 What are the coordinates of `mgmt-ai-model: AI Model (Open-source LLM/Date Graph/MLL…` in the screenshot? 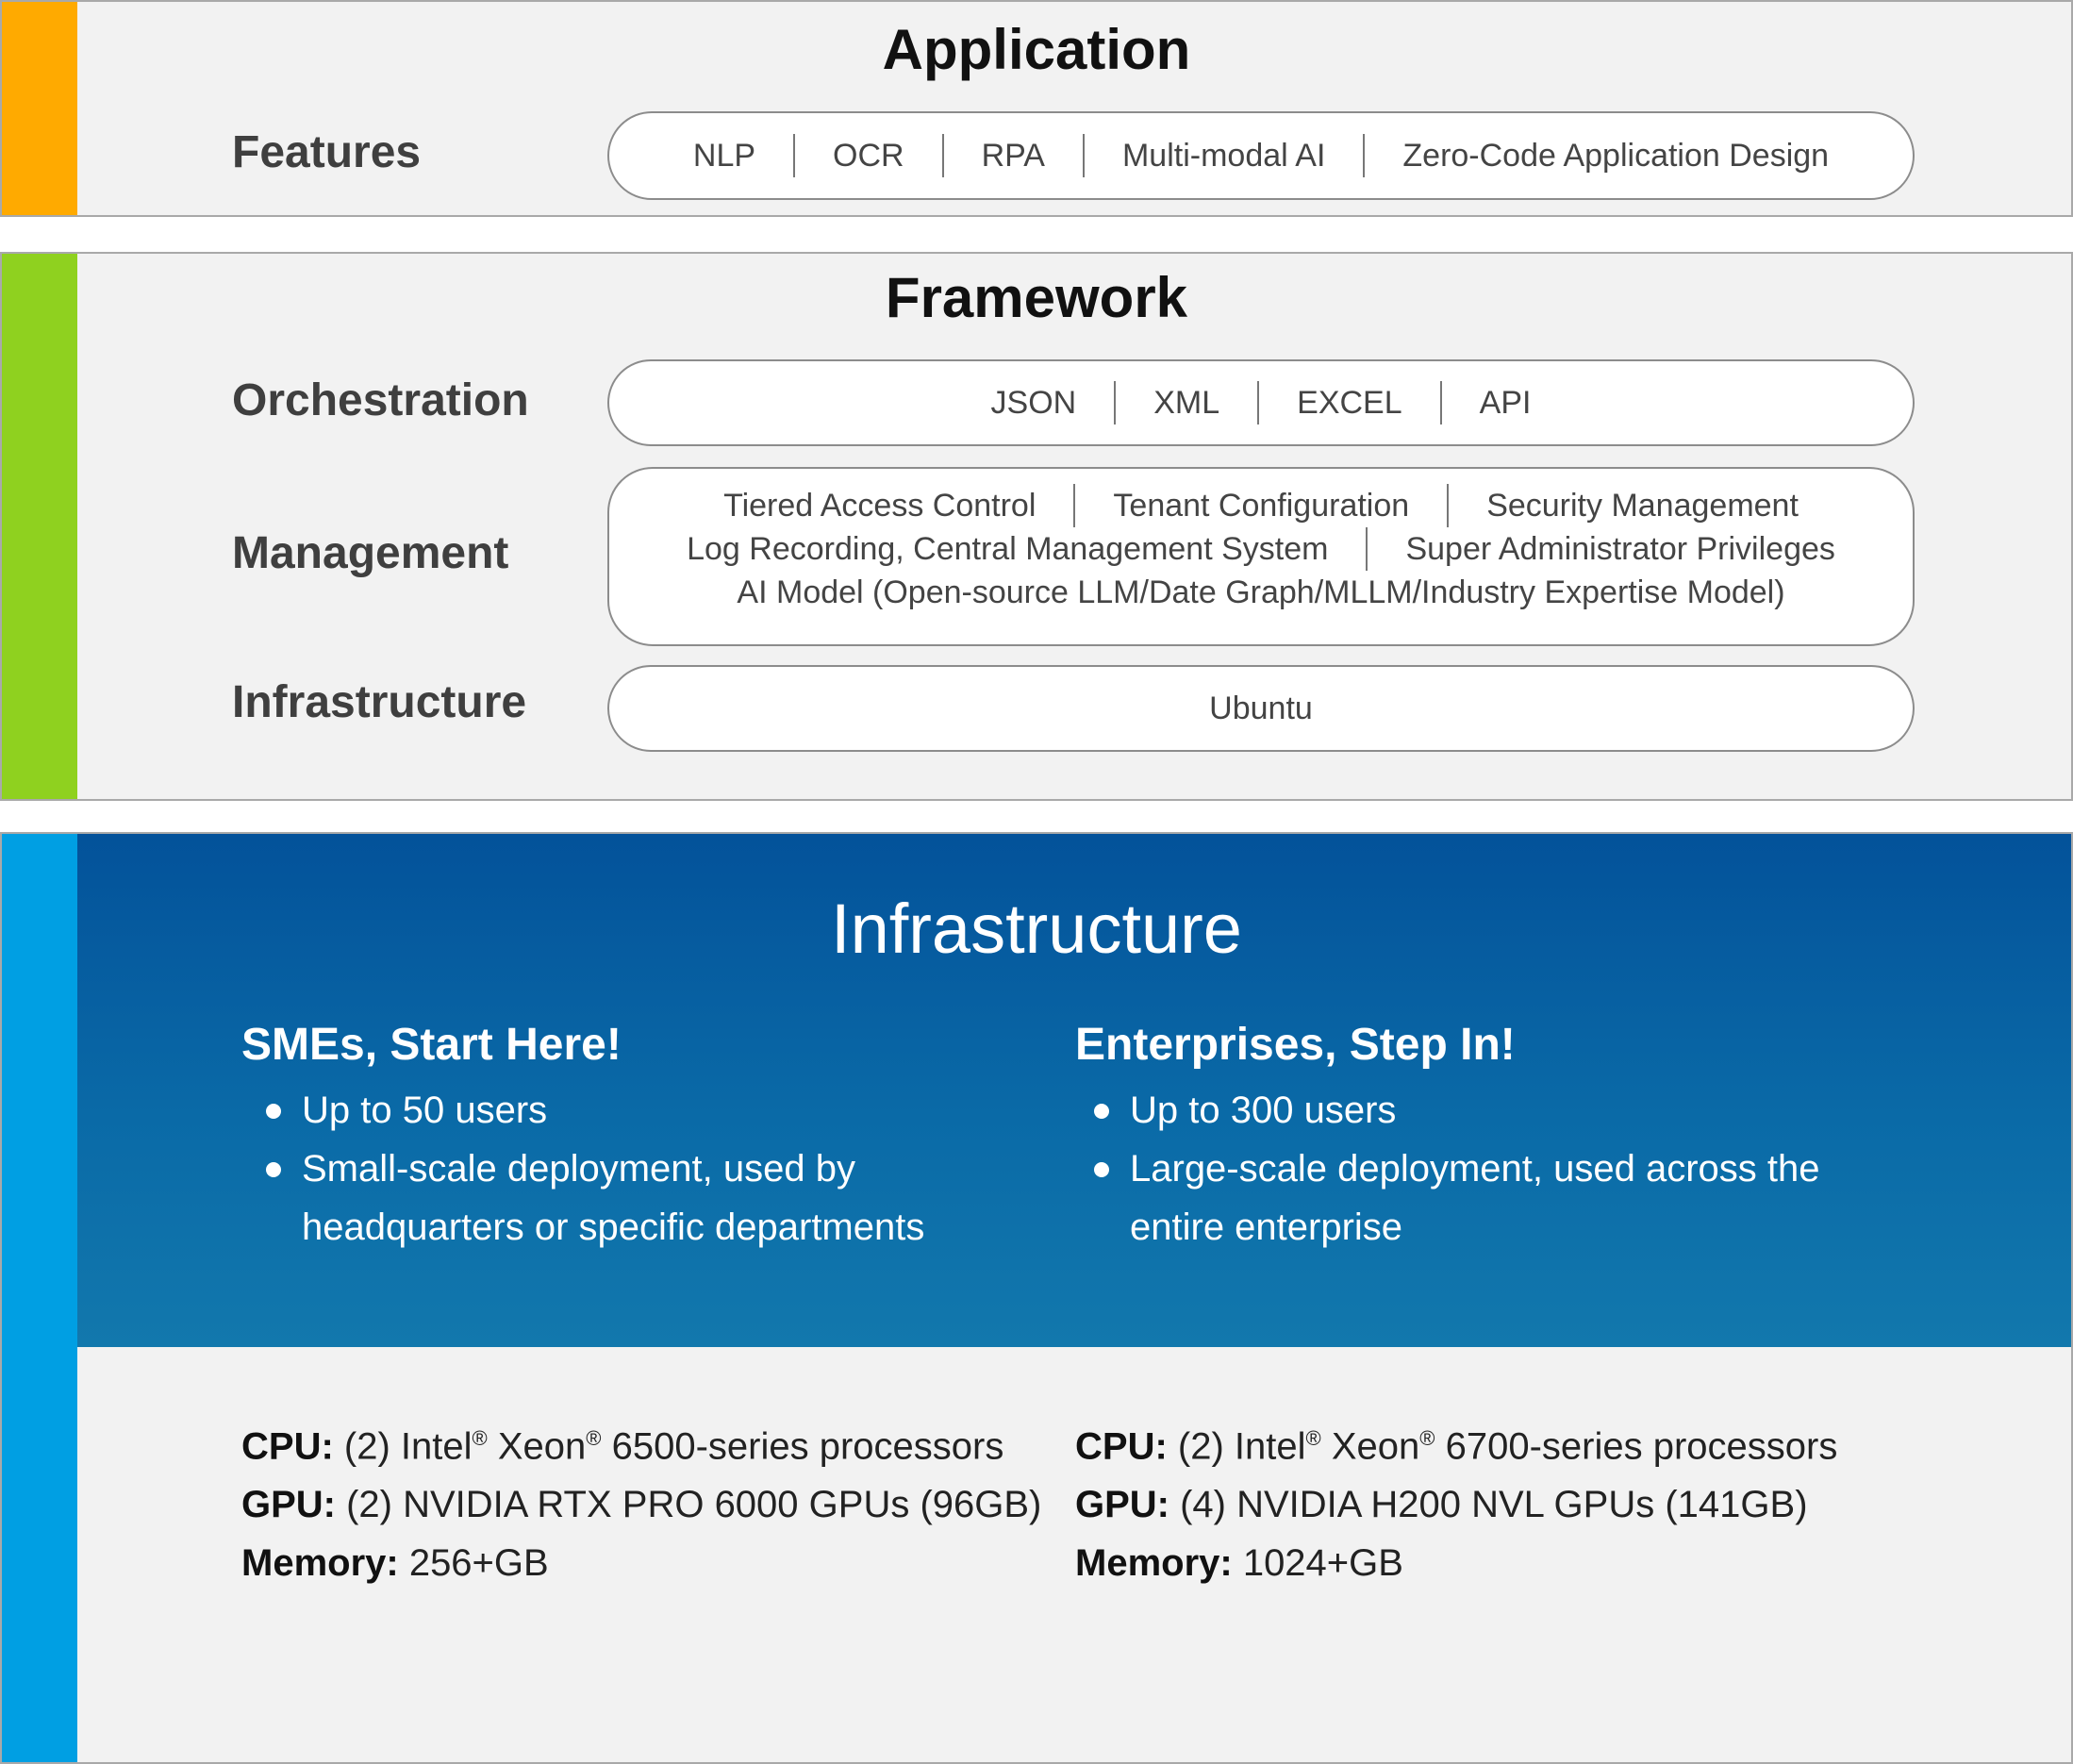 It's located at (1261, 592).